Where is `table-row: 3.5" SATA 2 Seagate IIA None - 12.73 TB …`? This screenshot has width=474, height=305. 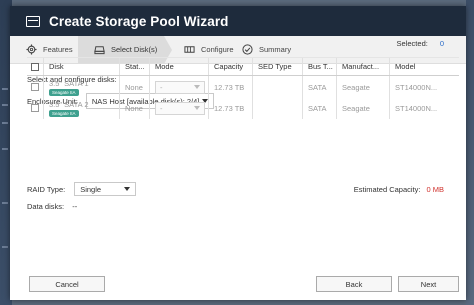
table-row: 3.5" SATA 2 Seagate IIA None - 12.73 TB … is located at coordinates (243, 108).